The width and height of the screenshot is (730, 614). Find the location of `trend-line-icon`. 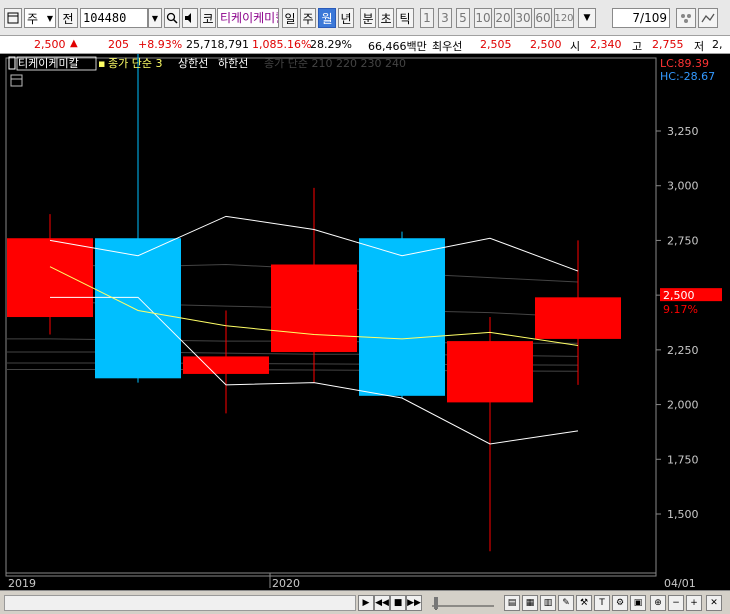

trend-line-icon is located at coordinates (708, 18).